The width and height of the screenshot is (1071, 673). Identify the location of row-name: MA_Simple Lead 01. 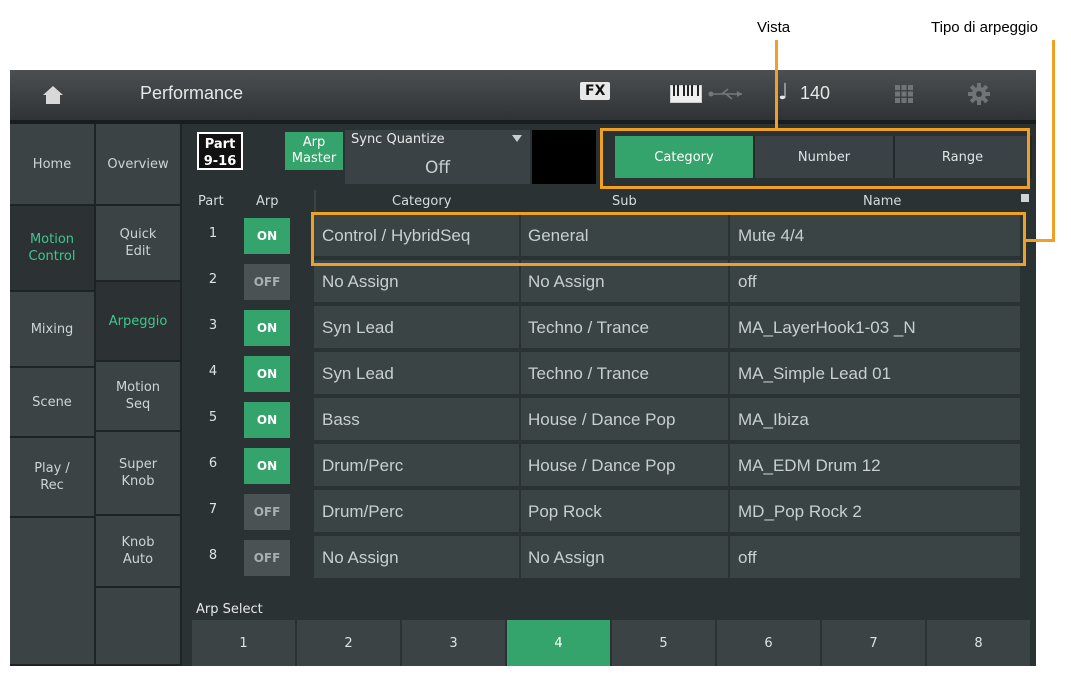
(815, 373).